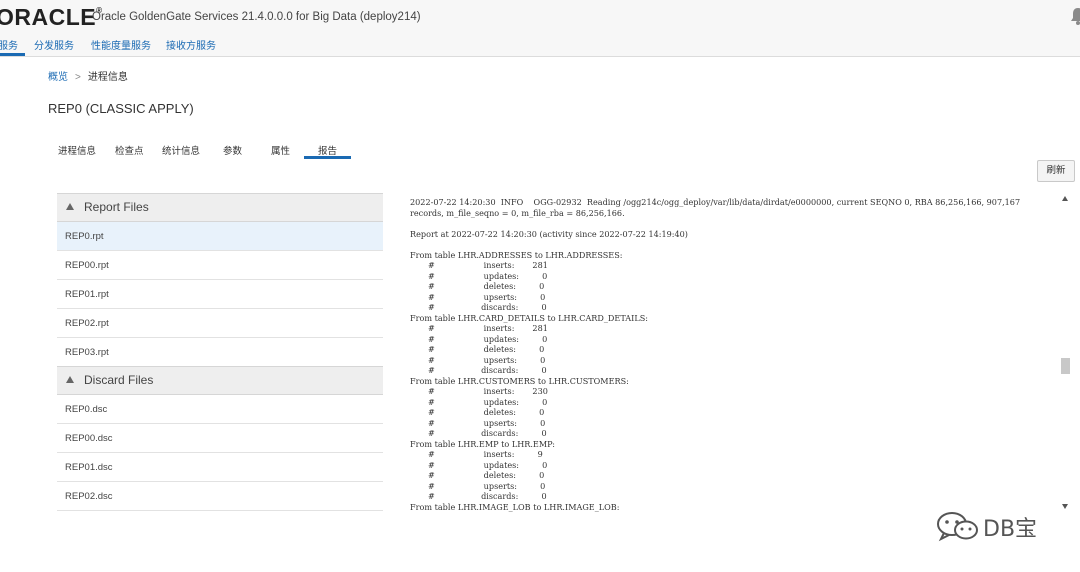  I want to click on tab-active-indicator, so click(327, 157).